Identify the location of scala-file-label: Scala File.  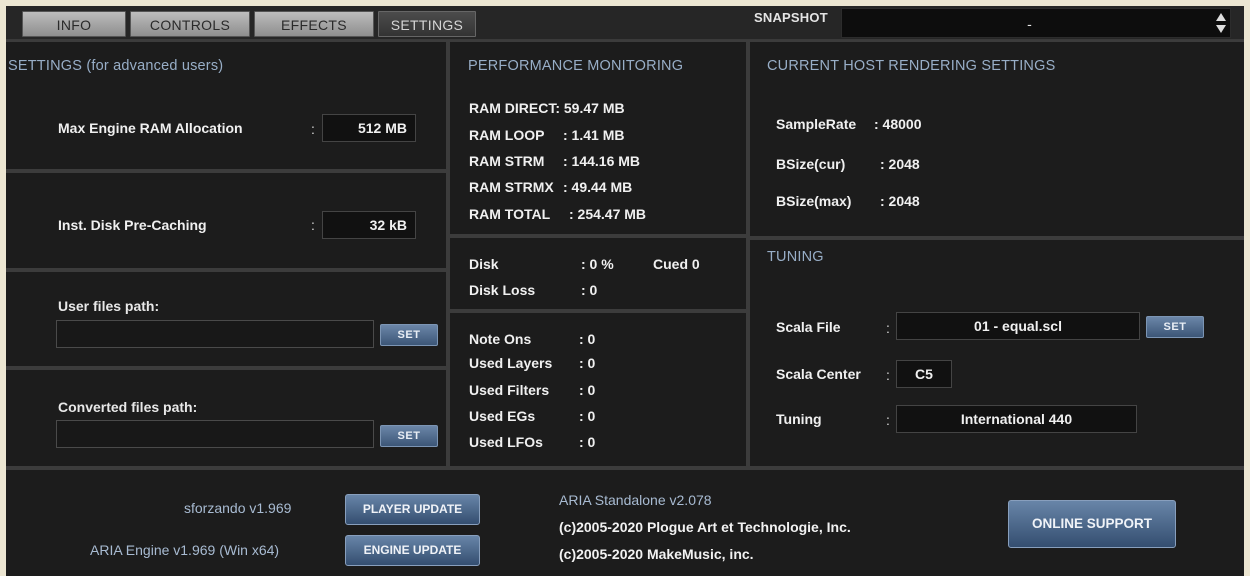
(808, 327).